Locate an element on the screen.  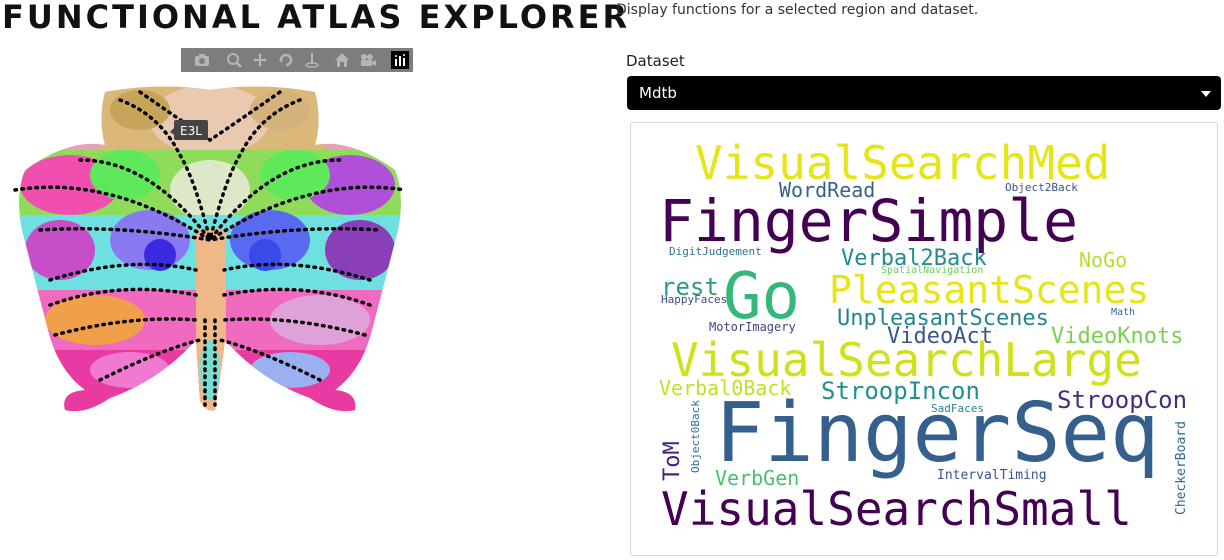
word: Math is located at coordinates (1123, 312).